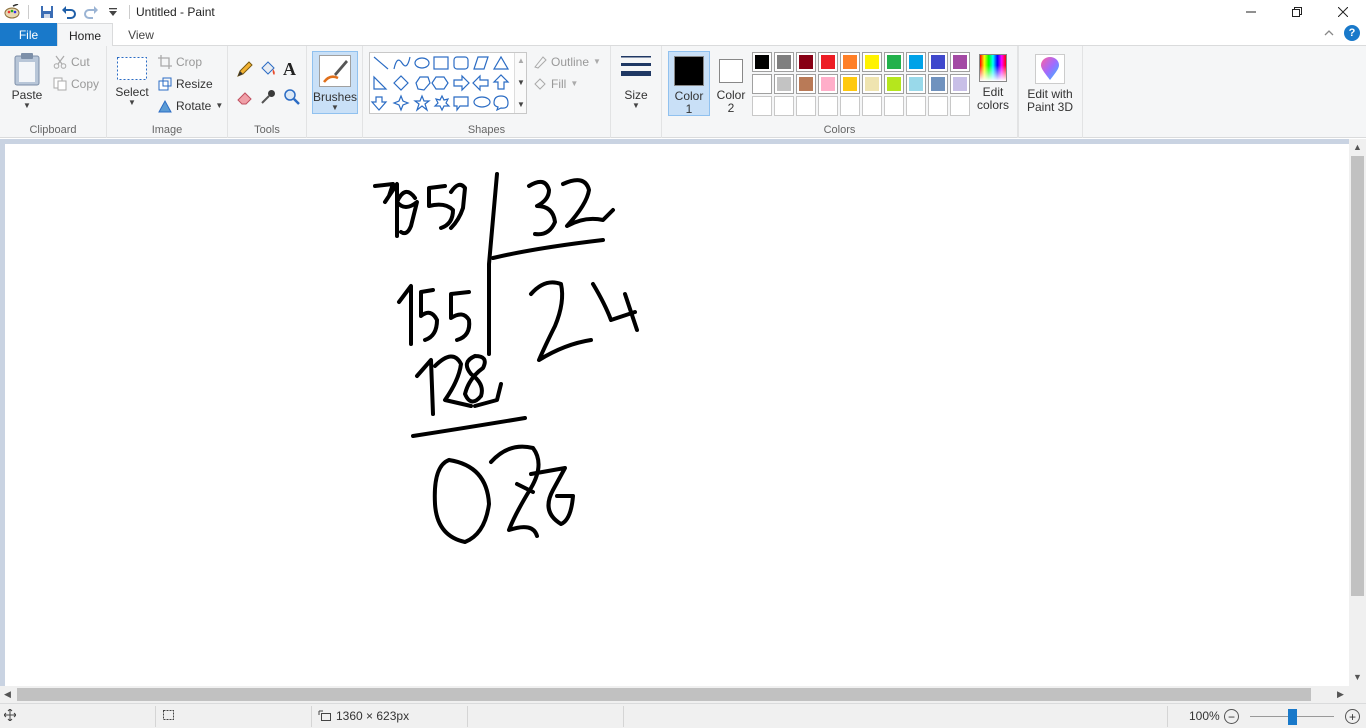  What do you see at coordinates (1352, 33) in the screenshot?
I see `help-icon: ?` at bounding box center [1352, 33].